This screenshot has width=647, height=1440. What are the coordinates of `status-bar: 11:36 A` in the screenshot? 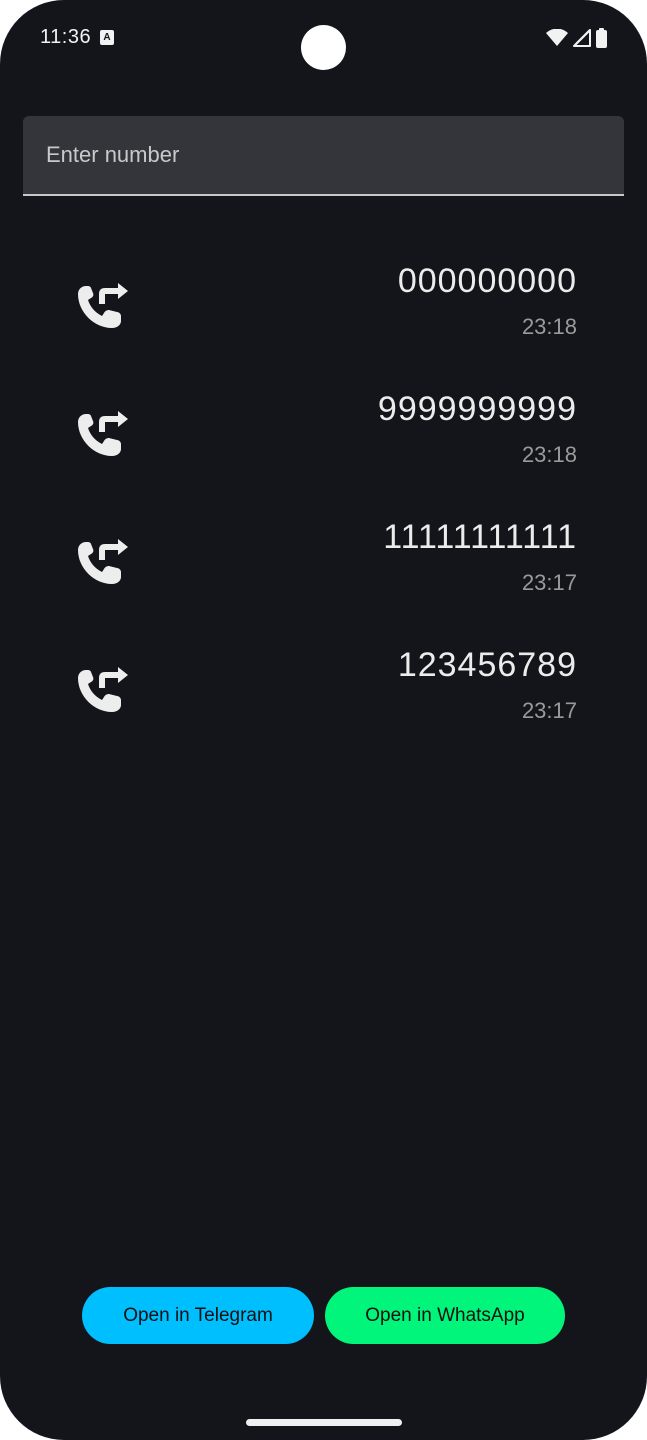 It's located at (323, 40).